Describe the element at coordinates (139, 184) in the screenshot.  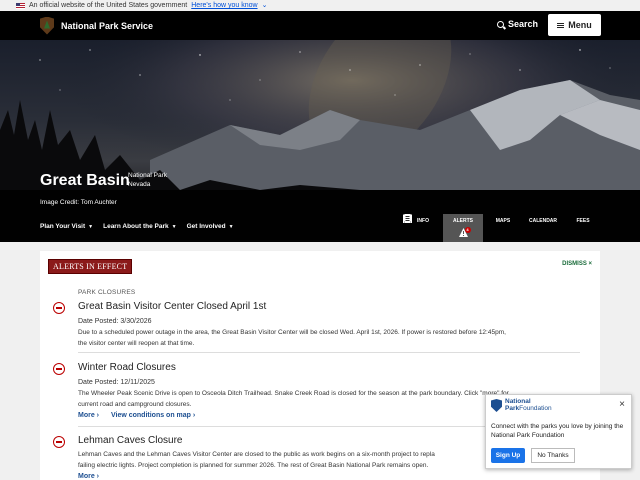
I see `park-state: Nevada` at that location.